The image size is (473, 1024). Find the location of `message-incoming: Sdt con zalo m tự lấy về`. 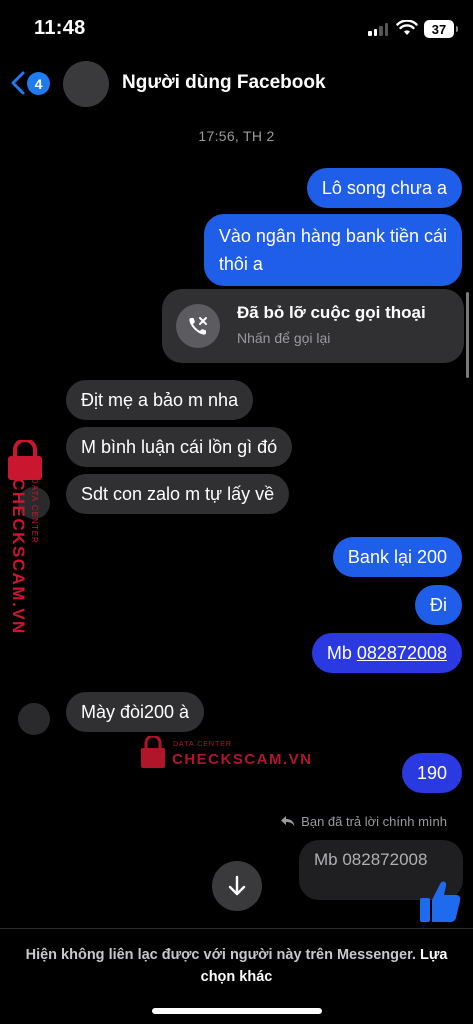

message-incoming: Sdt con zalo m tự lấy về is located at coordinates (178, 494).